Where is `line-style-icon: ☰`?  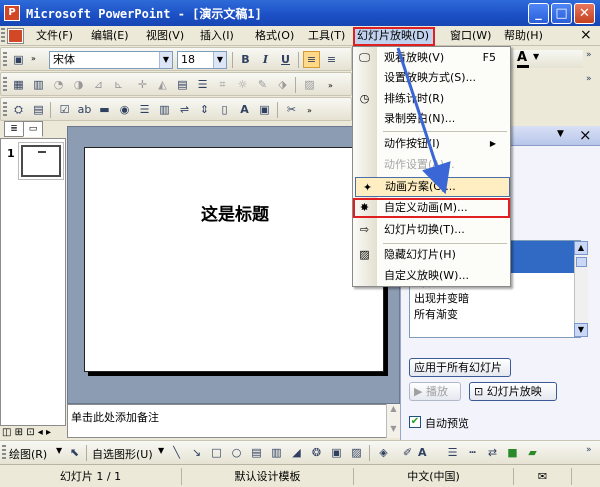 line-style-icon: ☰ is located at coordinates (452, 452).